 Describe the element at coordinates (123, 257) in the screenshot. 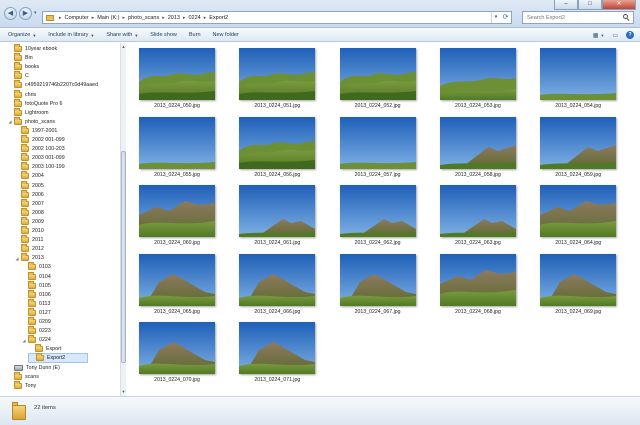

I see `scrollbar-thumb` at that location.